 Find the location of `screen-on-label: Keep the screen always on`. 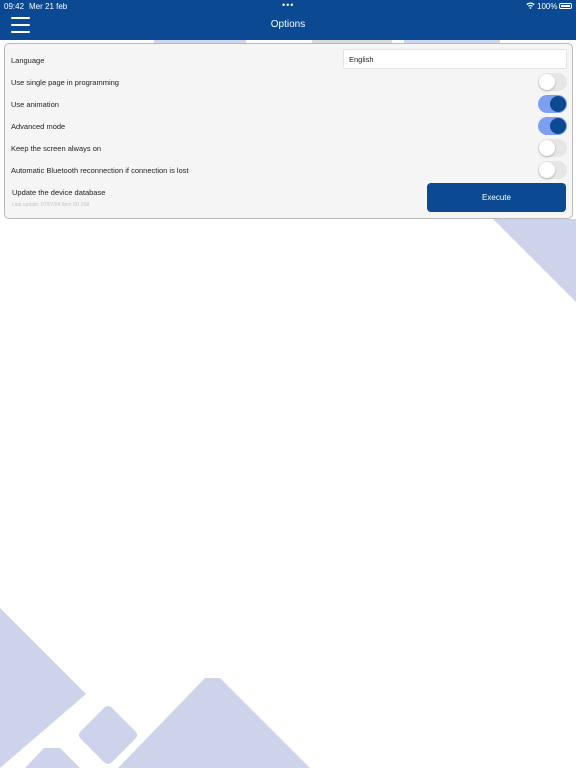

screen-on-label: Keep the screen always on is located at coordinates (56, 148).